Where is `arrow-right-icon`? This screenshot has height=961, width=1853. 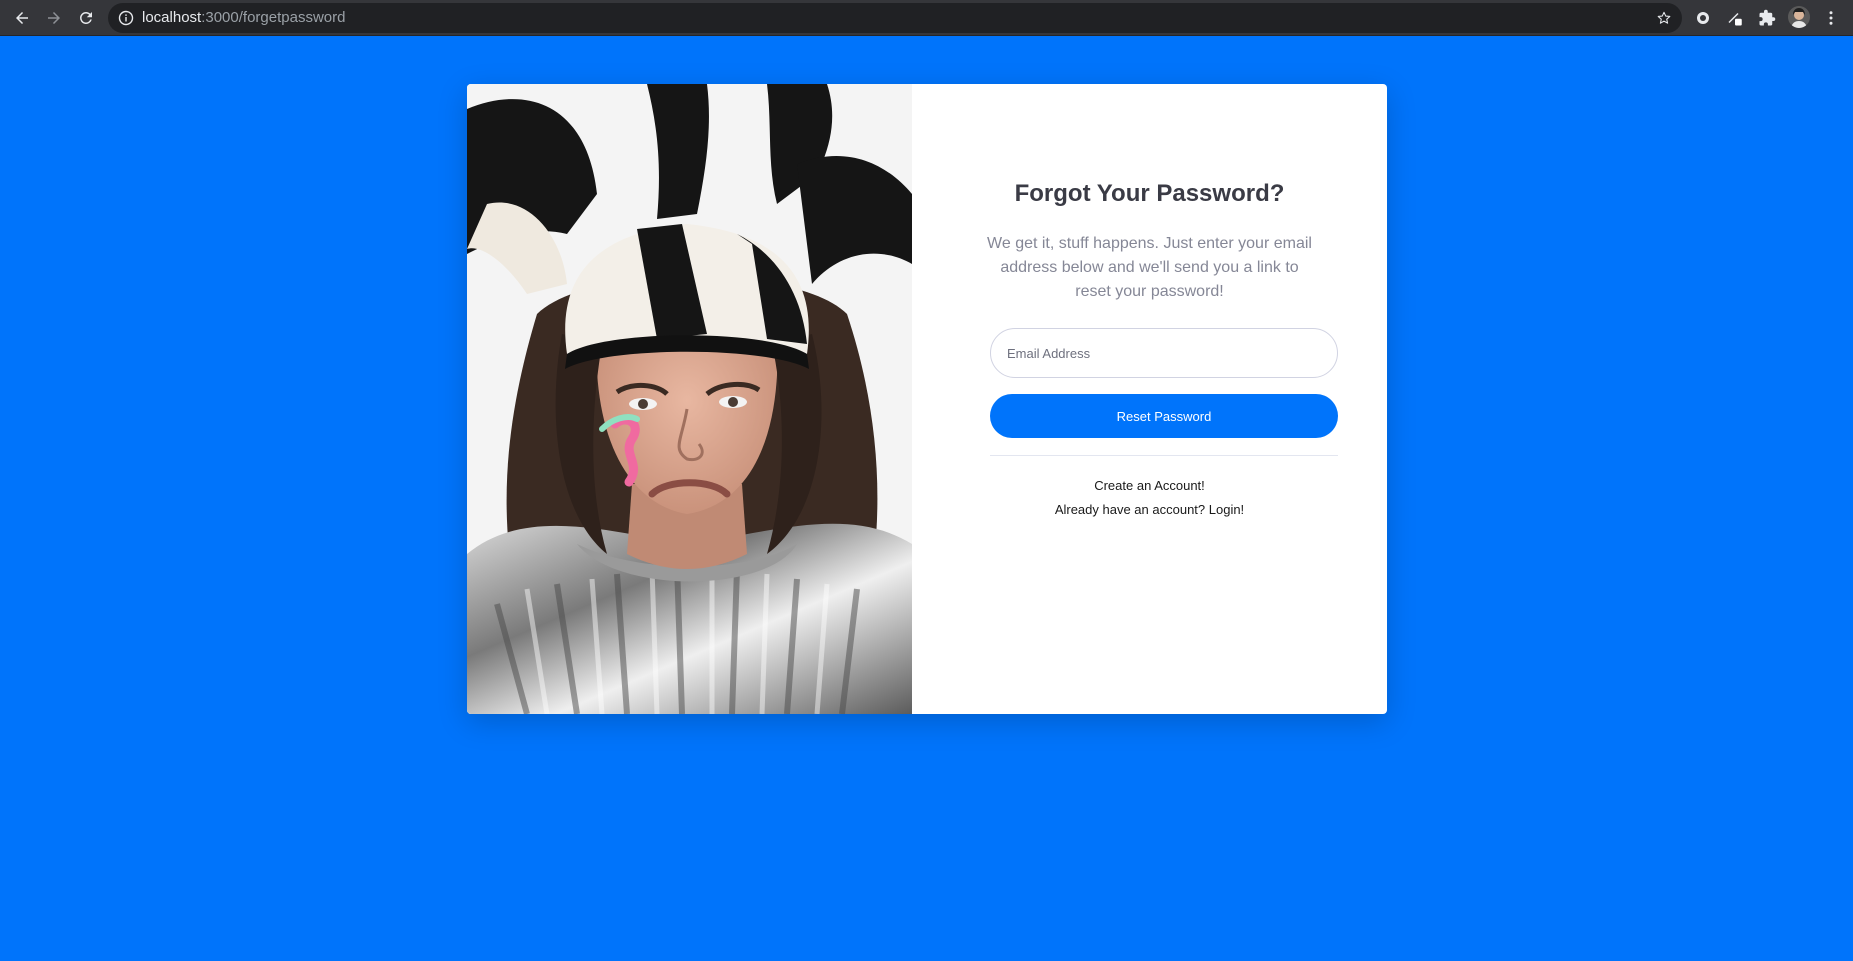
arrow-right-icon is located at coordinates (54, 18).